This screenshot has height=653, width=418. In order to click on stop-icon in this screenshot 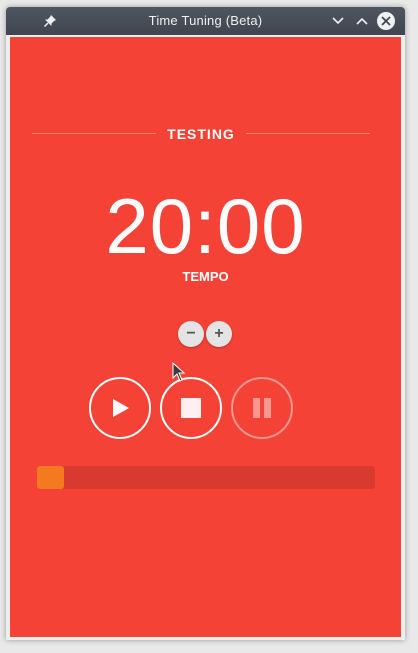, I will do `click(191, 408)`.